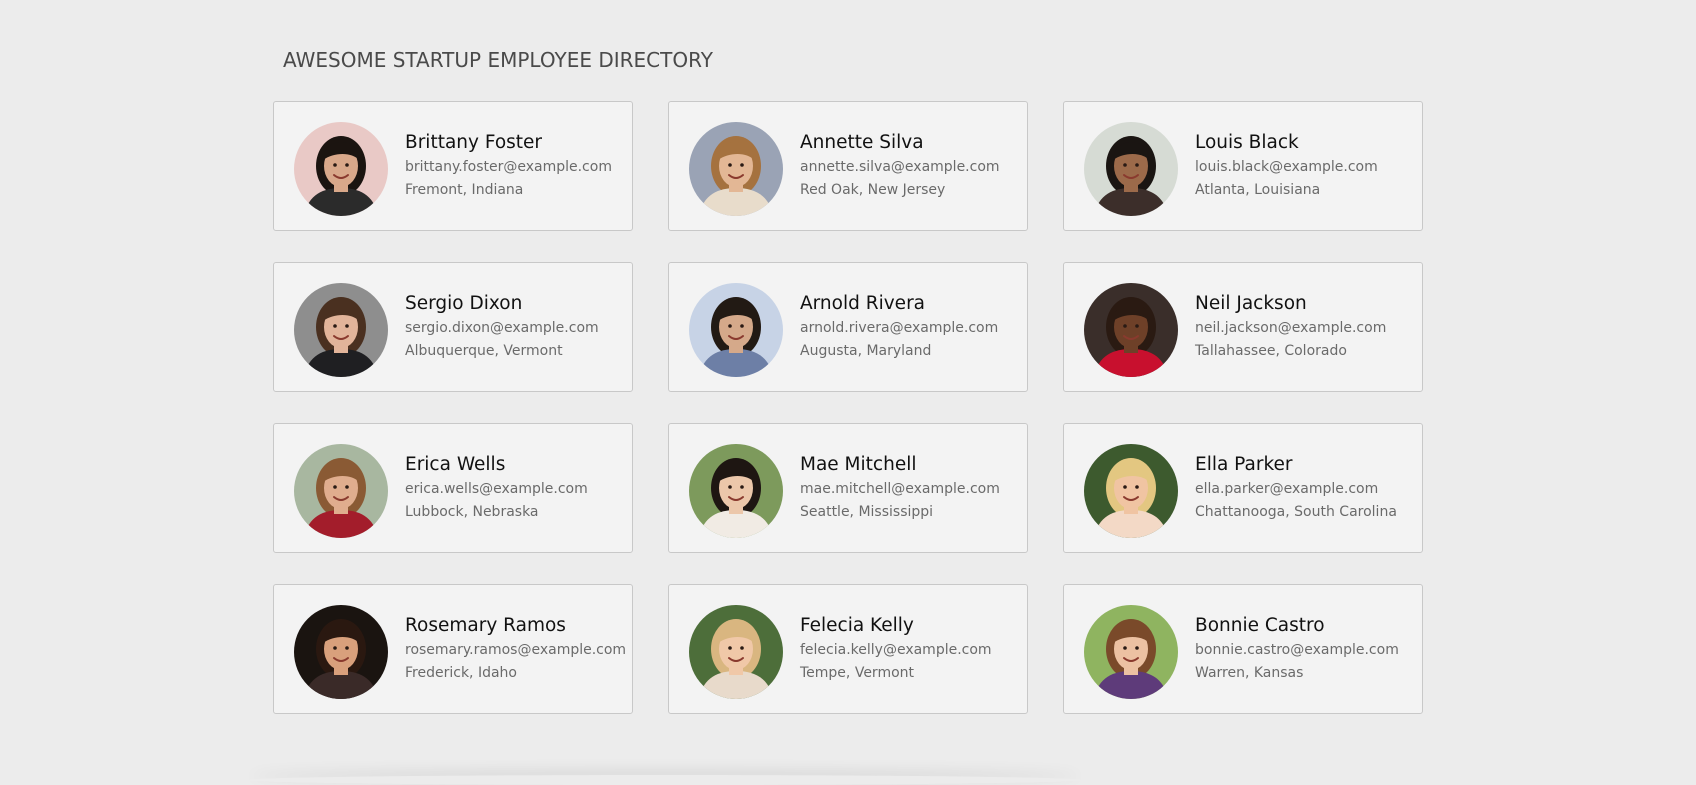 The height and width of the screenshot is (785, 1696). What do you see at coordinates (863, 303) in the screenshot?
I see `employee-name: Arnold Rivera` at bounding box center [863, 303].